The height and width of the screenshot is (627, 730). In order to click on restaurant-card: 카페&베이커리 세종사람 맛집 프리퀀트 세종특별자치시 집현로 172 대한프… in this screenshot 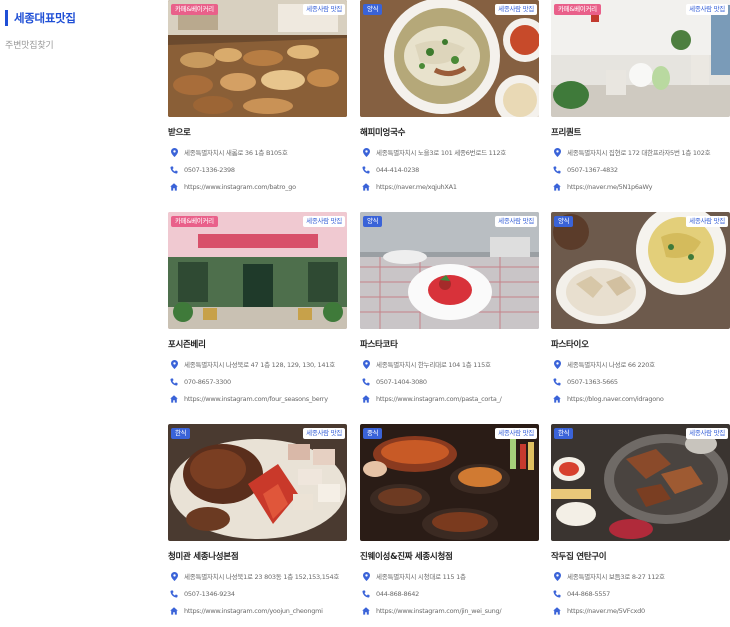, I will do `click(640, 102)`.